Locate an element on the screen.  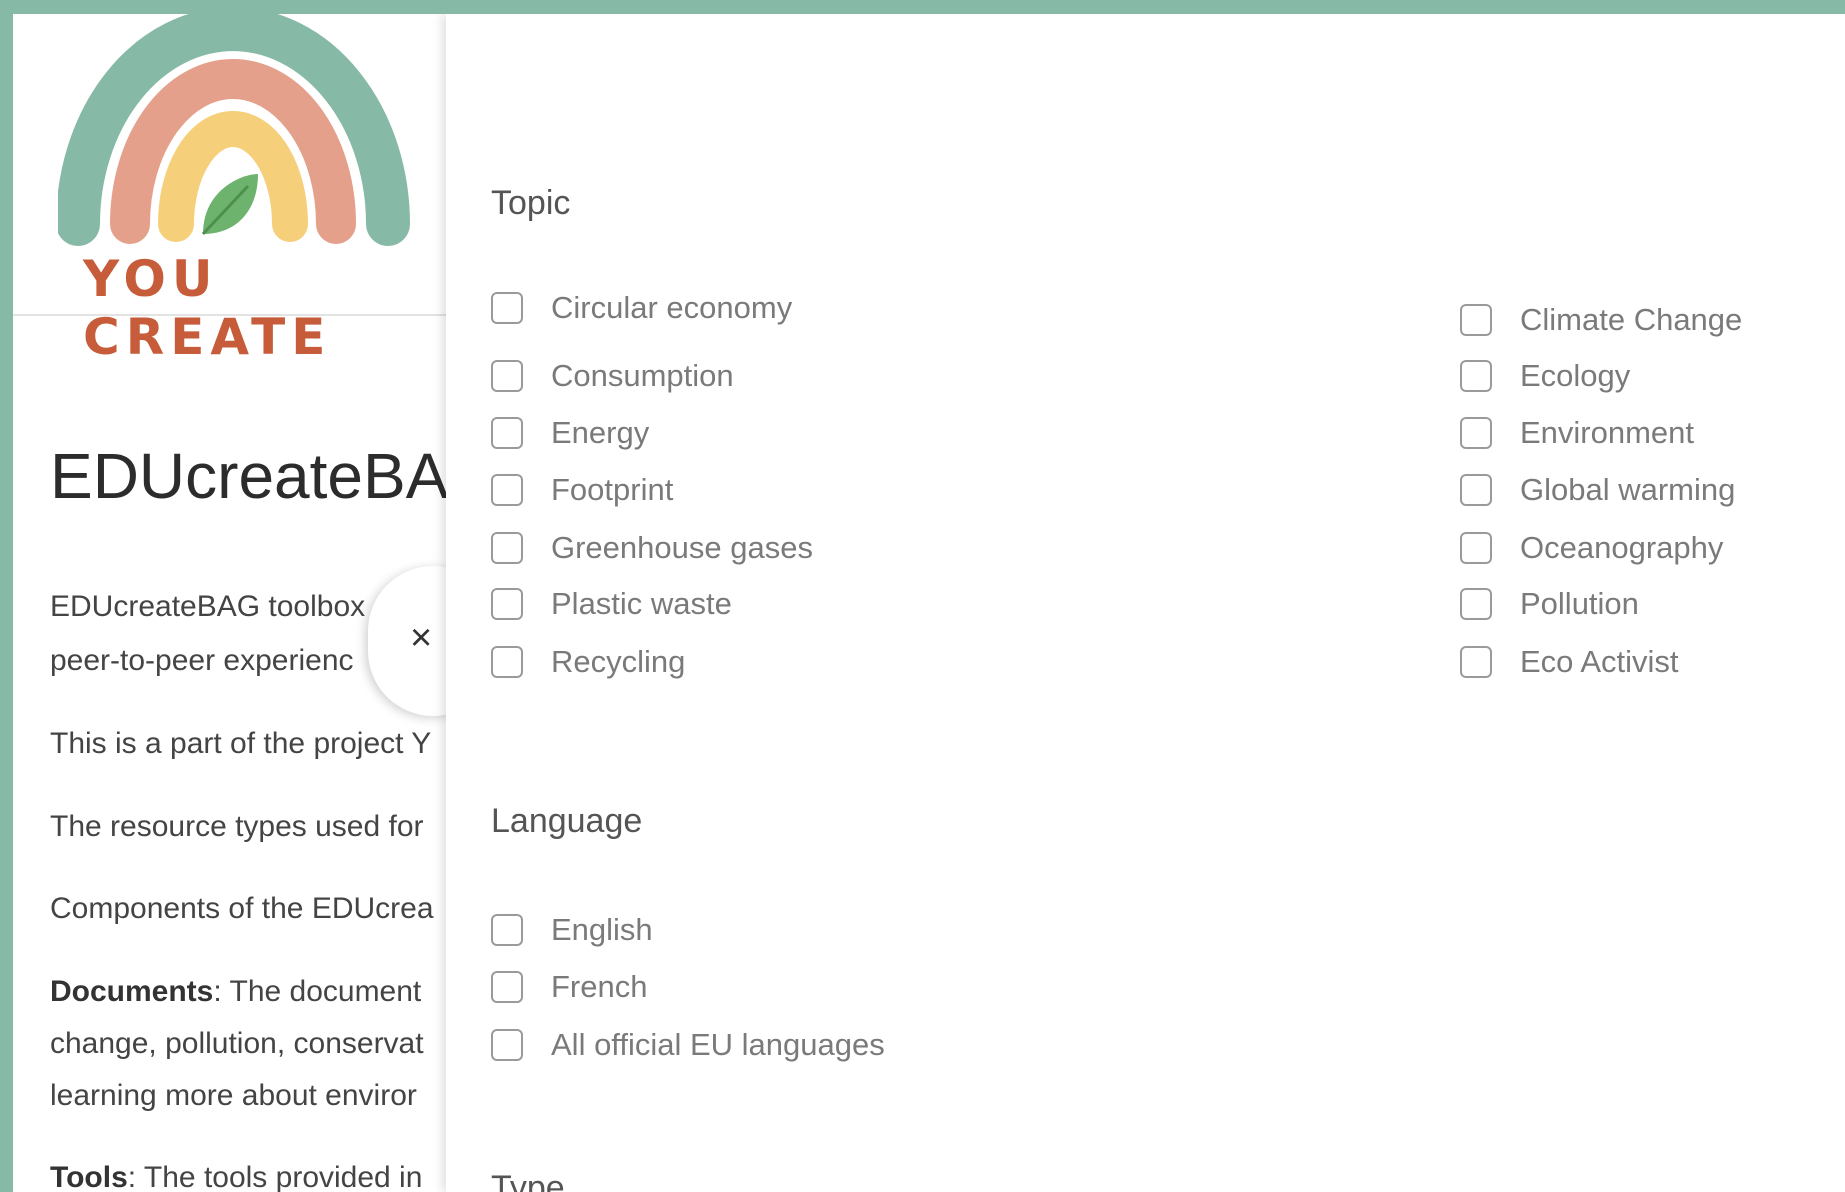
intro-paragraph-line: peer-to-peer experienc is located at coordinates (202, 660).